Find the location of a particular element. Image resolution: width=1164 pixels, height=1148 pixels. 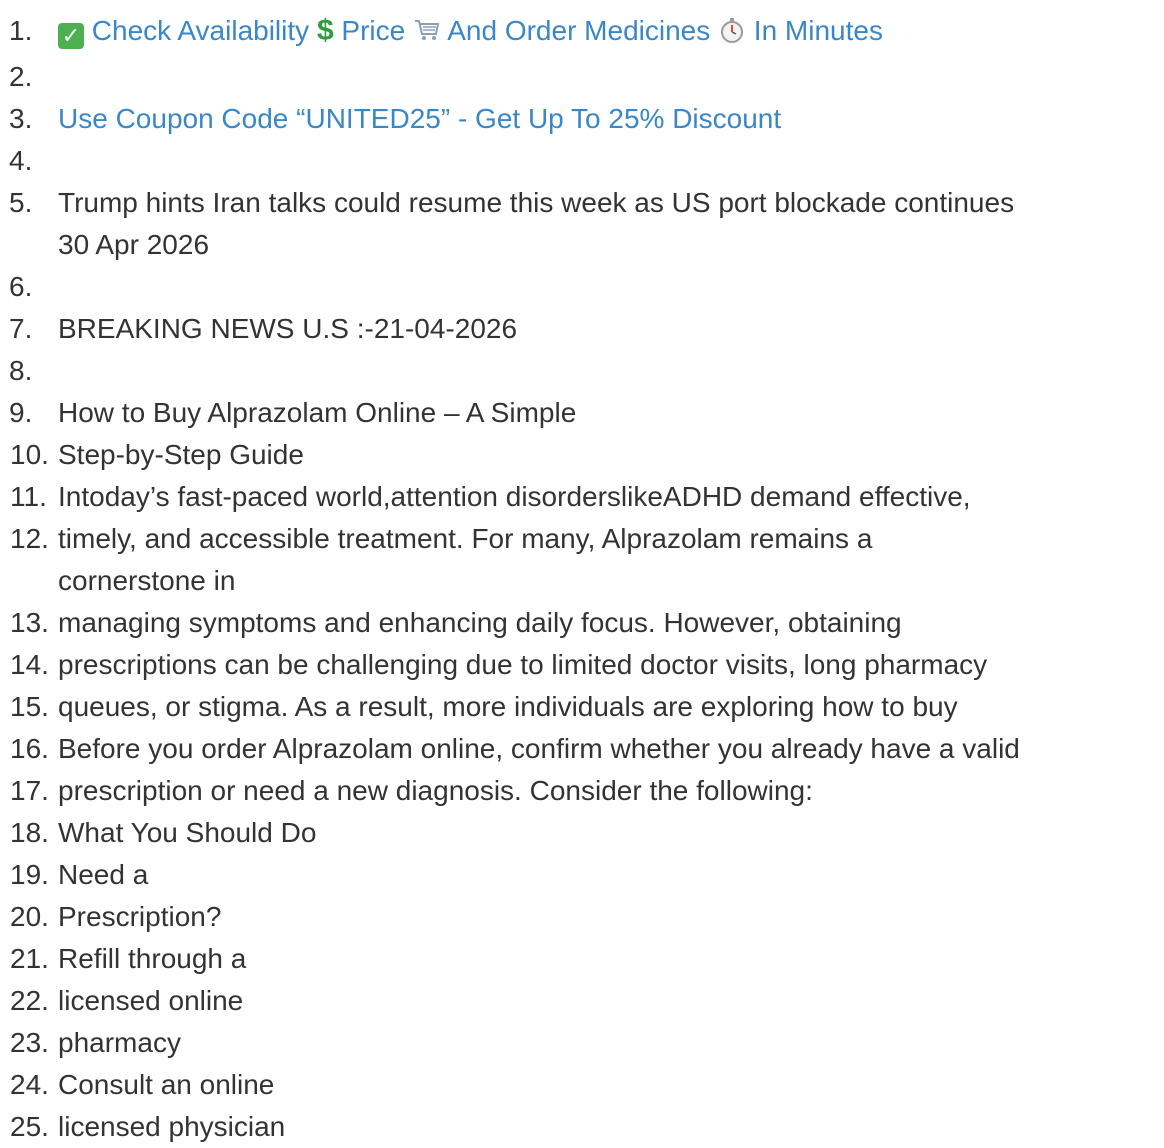

line-text: Consult an online is located at coordinates (166, 1084).